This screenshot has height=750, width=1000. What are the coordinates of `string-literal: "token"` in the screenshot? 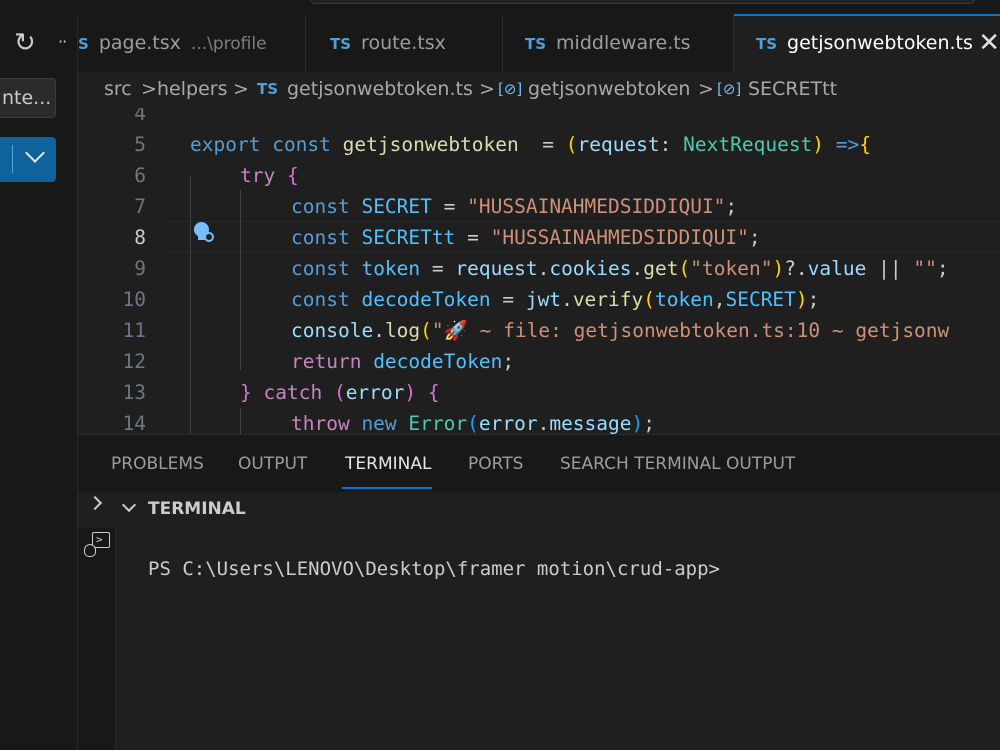 It's located at (731, 268).